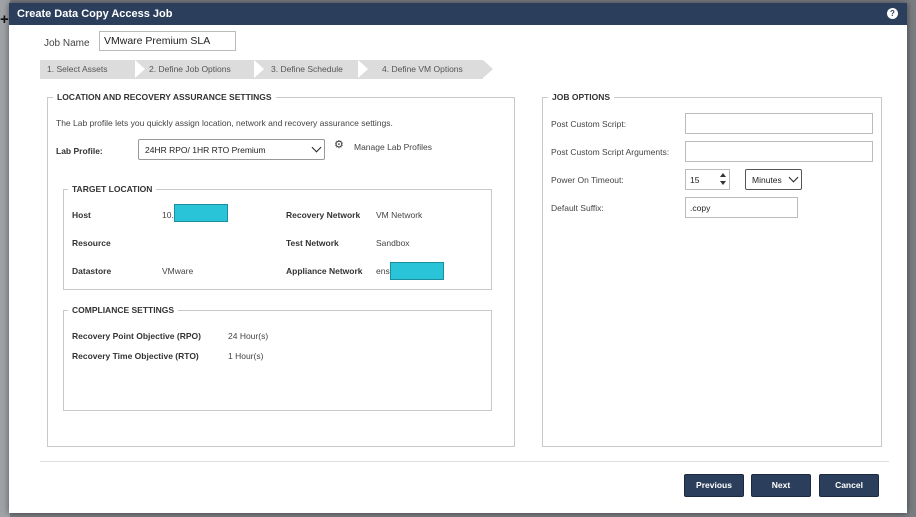 This screenshot has width=916, height=517. I want to click on wizard-step-label: 3. Define Schedule, so click(307, 69).